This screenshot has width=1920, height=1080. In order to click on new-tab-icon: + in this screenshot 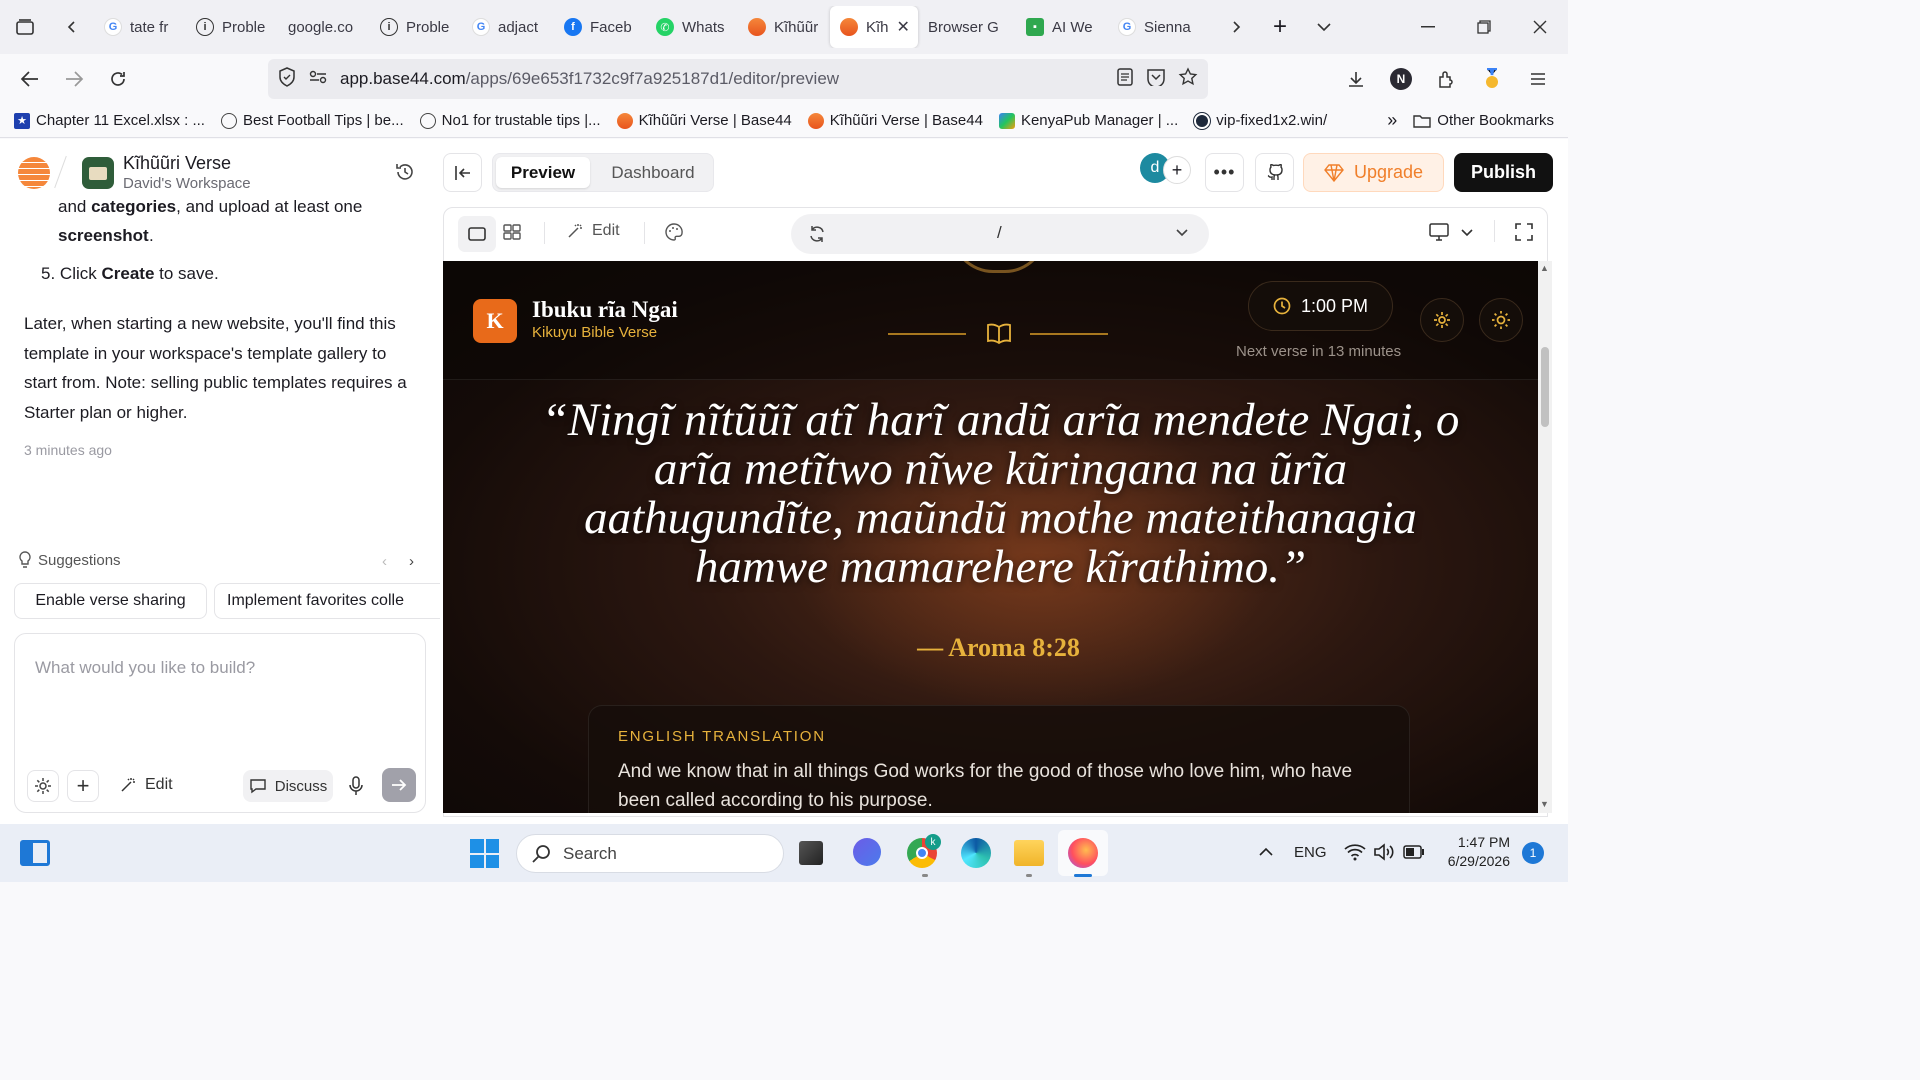, I will do `click(1280, 27)`.